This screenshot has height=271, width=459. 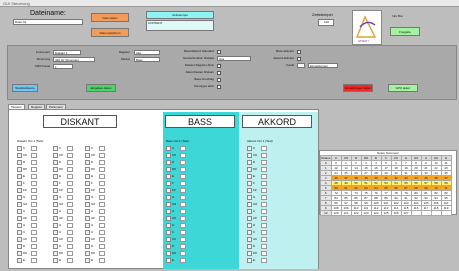 I want to click on load-gpu-button: GPU laden, so click(x=403, y=88).